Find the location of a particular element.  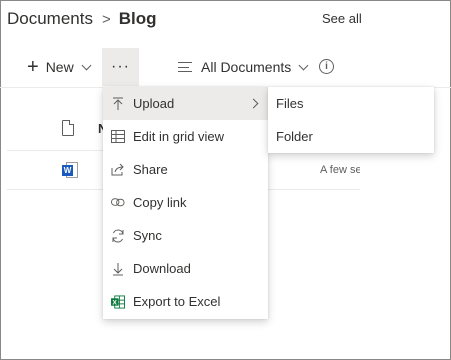

menu-item-export-excel: X Export to Excel is located at coordinates (185, 301).